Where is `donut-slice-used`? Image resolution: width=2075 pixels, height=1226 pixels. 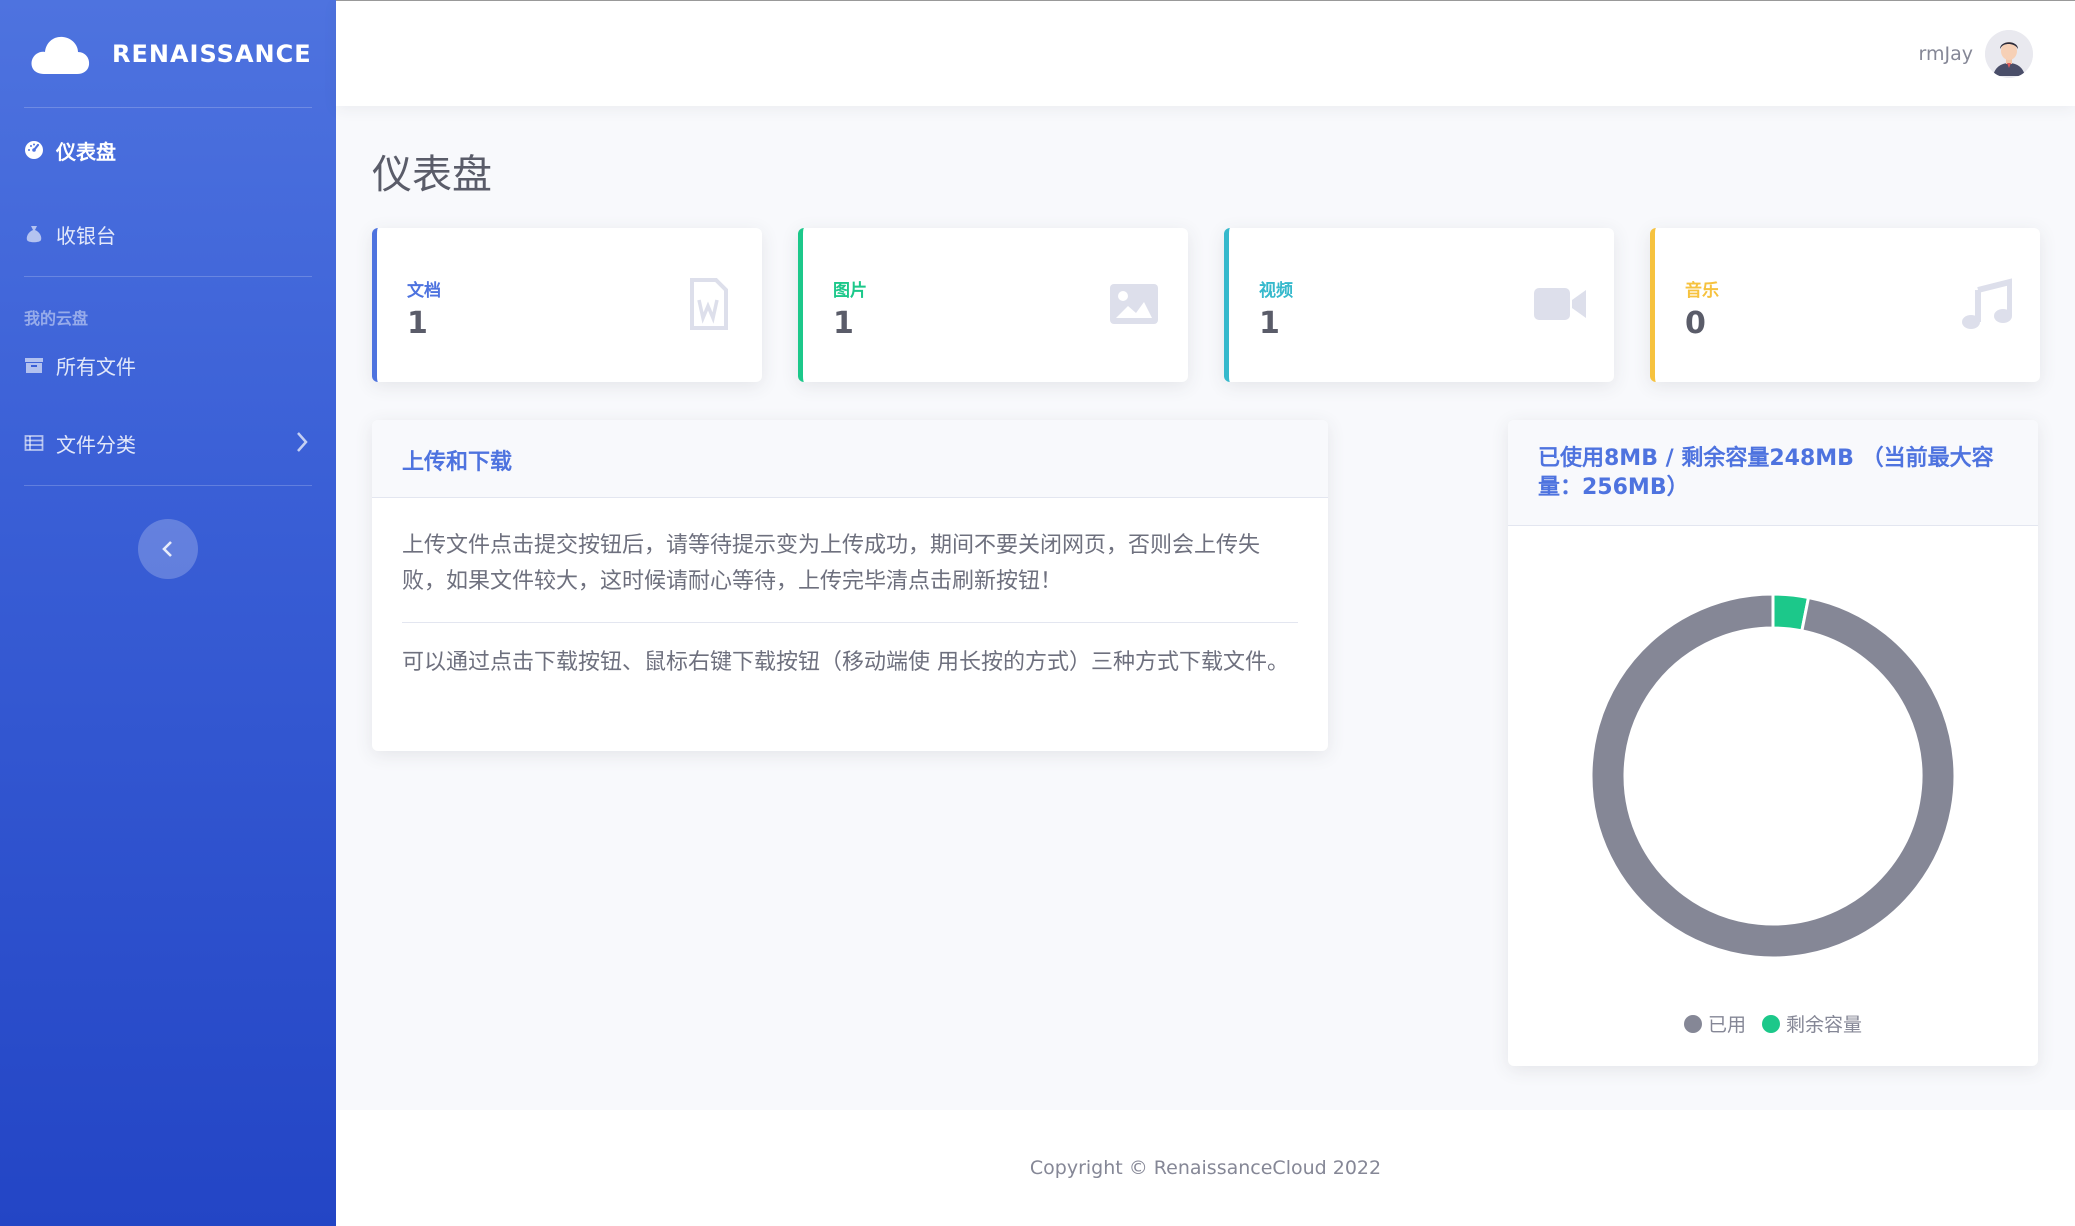
donut-slice-used is located at coordinates (1773, 776).